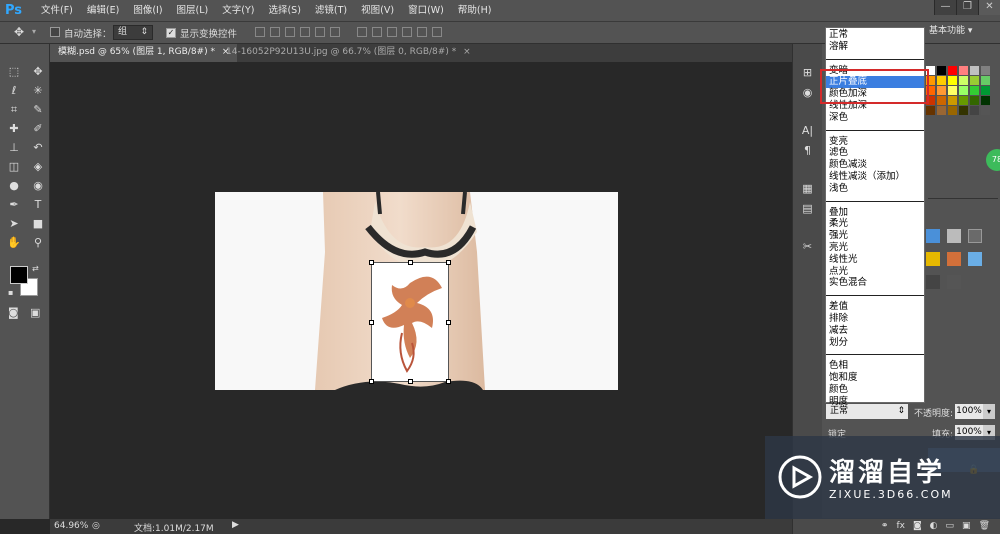 This screenshot has width=1000, height=534. Describe the element at coordinates (875, 213) in the screenshot. I see `blend-option: 叠加` at that location.